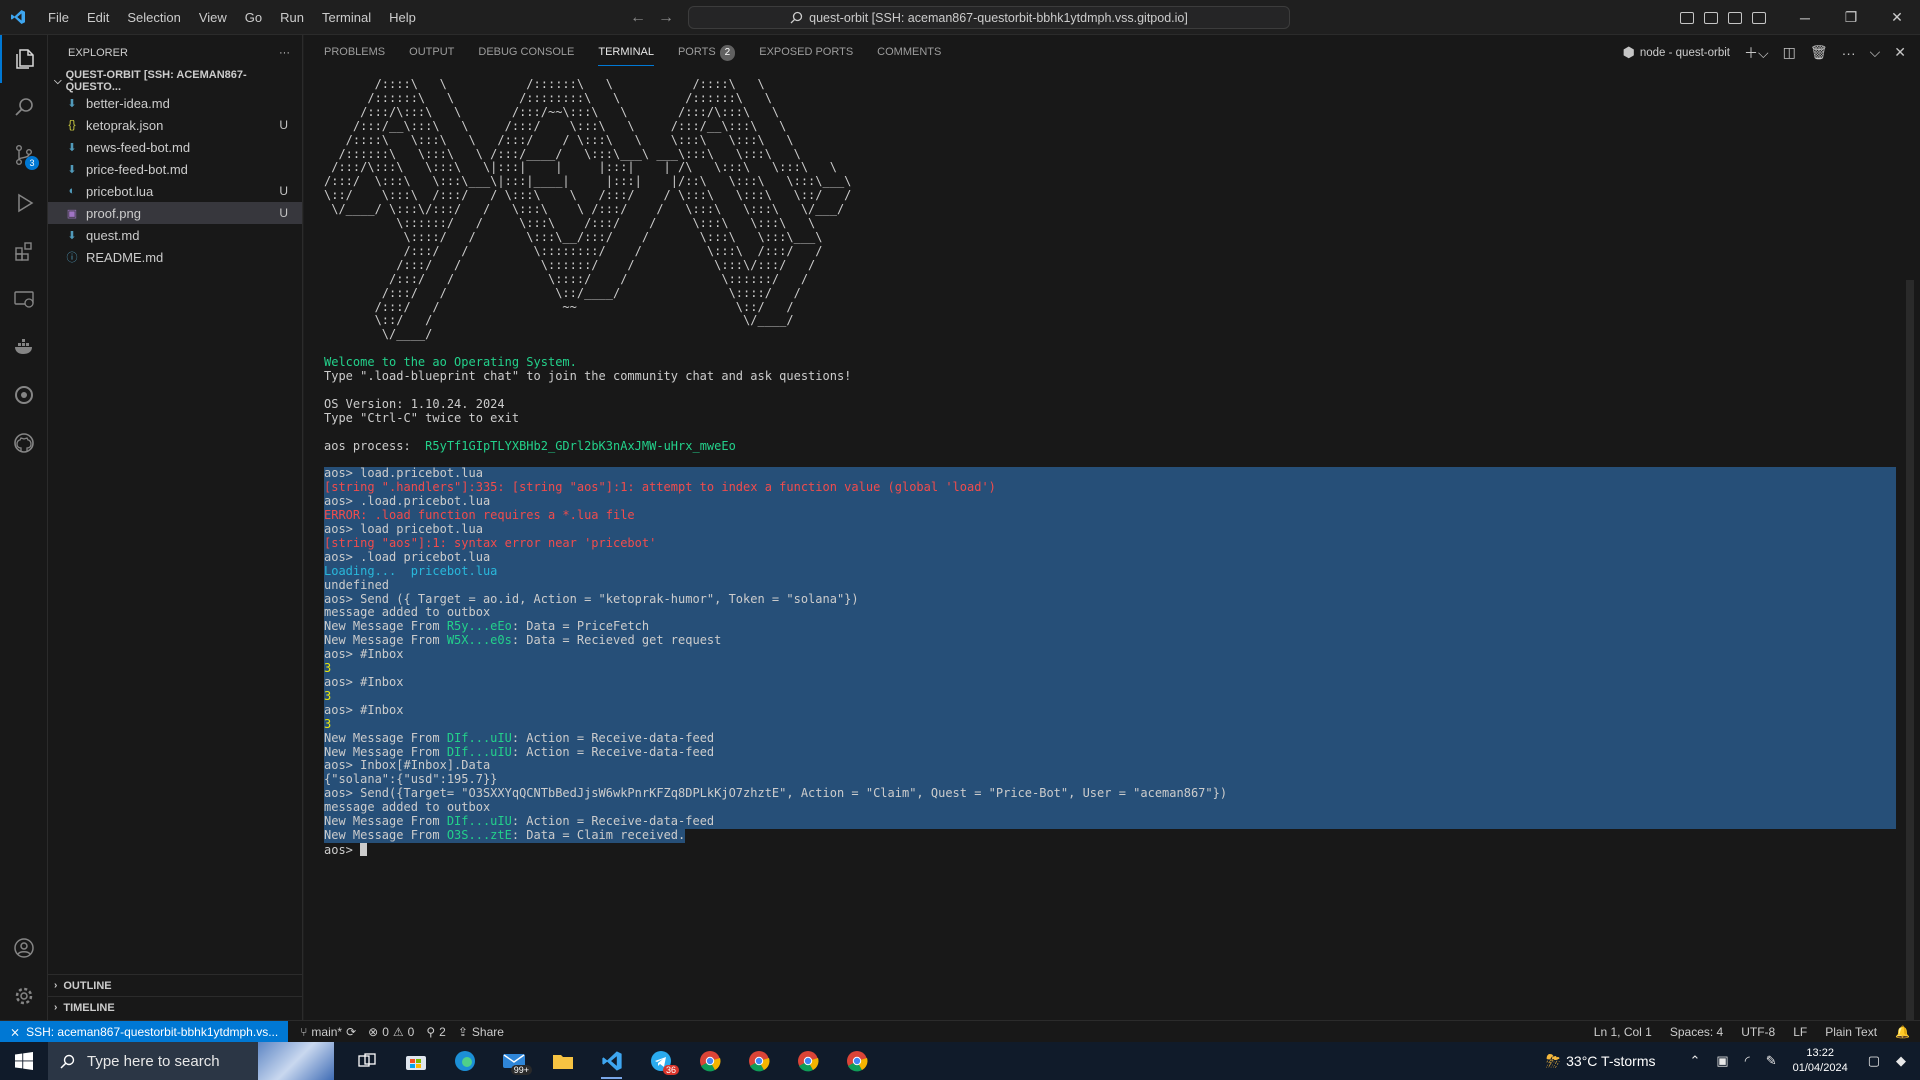 Image resolution: width=1920 pixels, height=1080 pixels. What do you see at coordinates (709, 1061) in the screenshot?
I see `chrome-icon` at bounding box center [709, 1061].